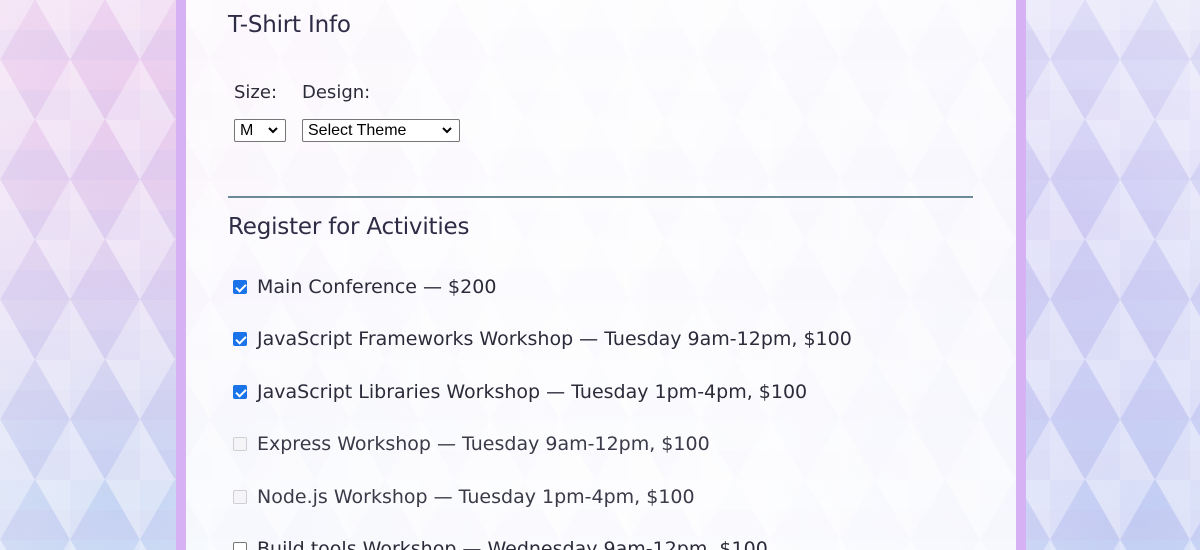 The image size is (1200, 550). What do you see at coordinates (289, 25) in the screenshot?
I see `tshirt-section-title: T-Shirt Info` at bounding box center [289, 25].